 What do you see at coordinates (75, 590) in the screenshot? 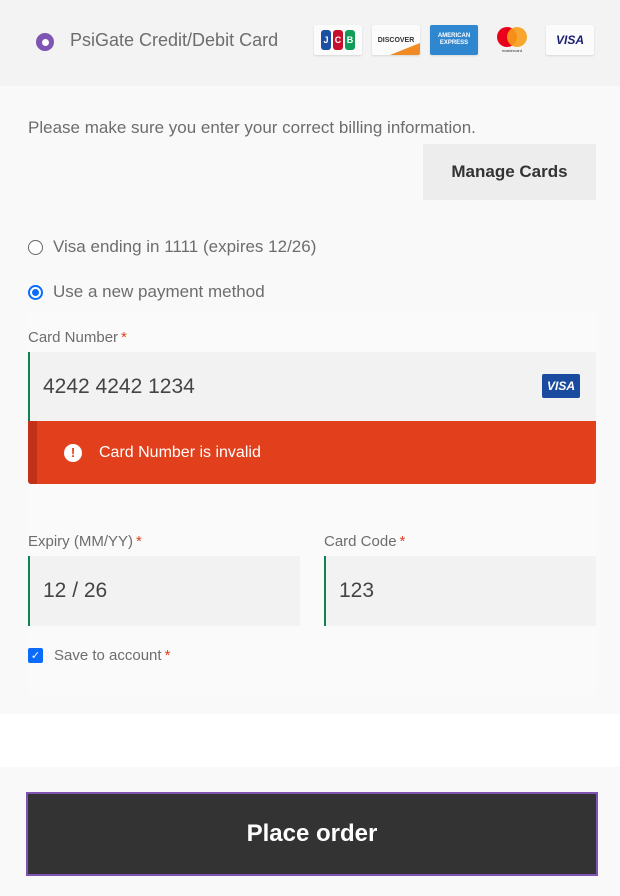
I see `expiry-value: 12 / 26` at bounding box center [75, 590].